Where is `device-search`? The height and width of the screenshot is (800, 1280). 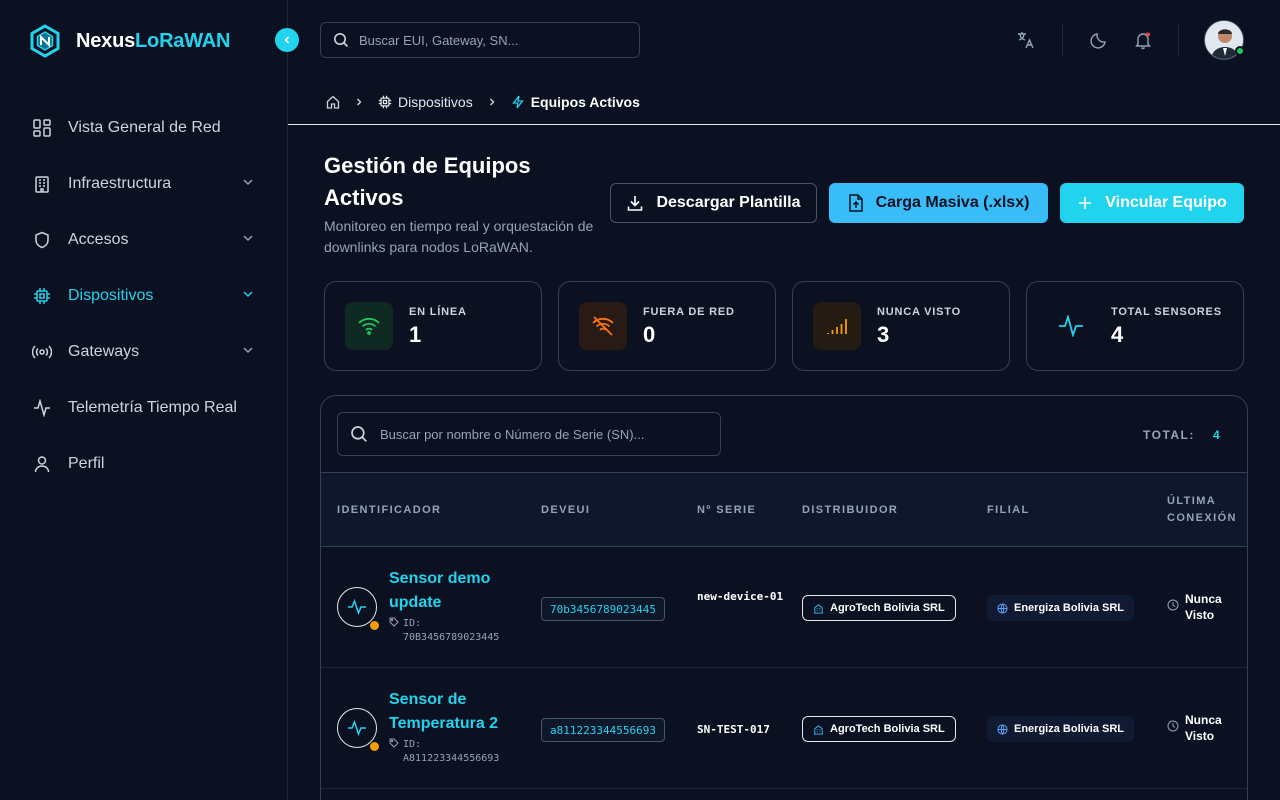
device-search is located at coordinates (529, 434).